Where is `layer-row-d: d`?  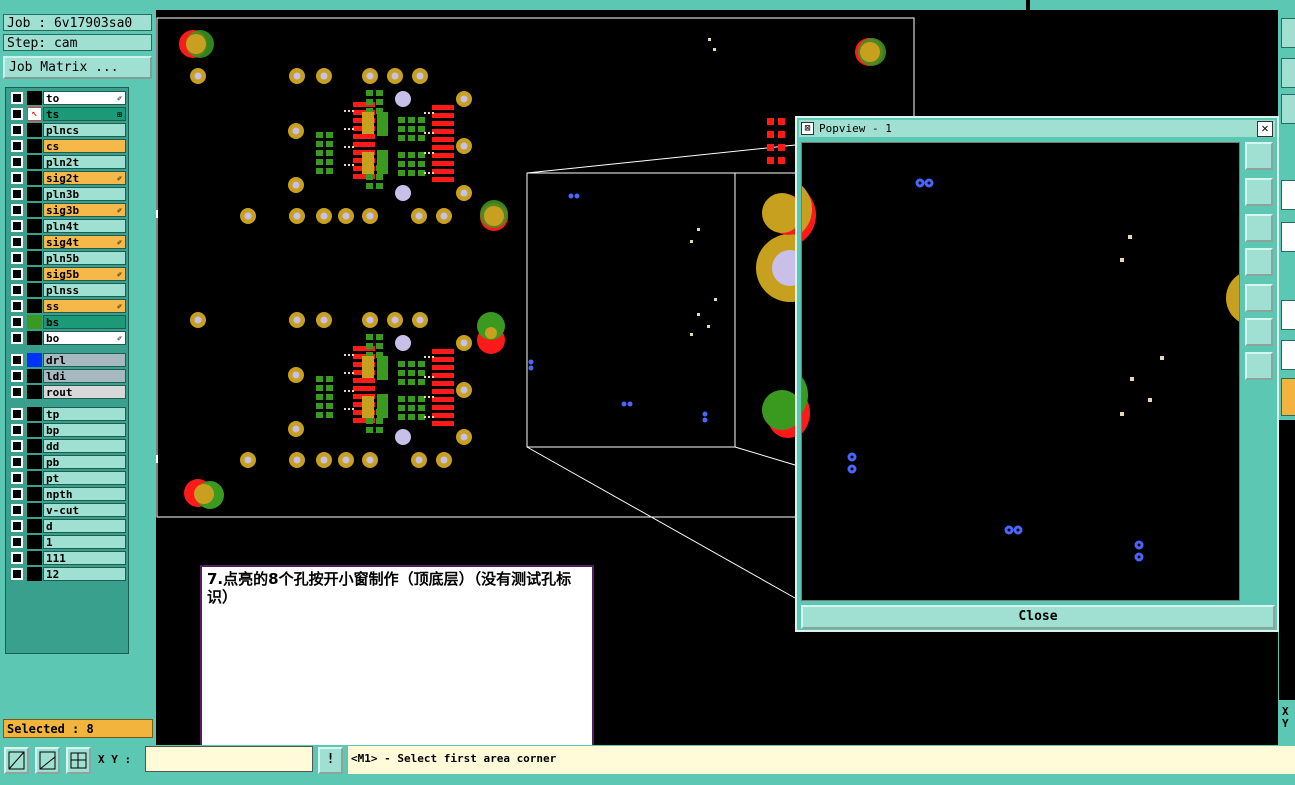 layer-row-d: d is located at coordinates (67, 526).